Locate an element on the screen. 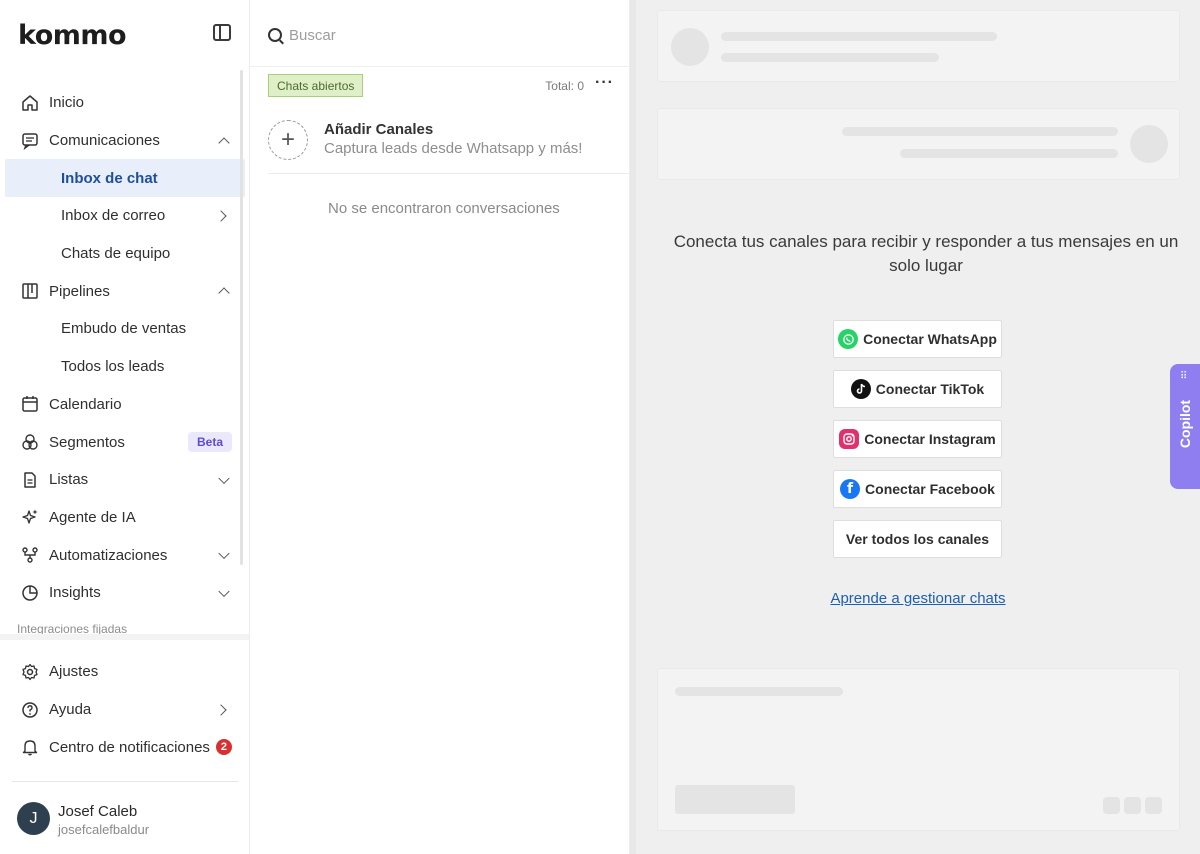 This screenshot has height=854, width=1200. sidebar-item-pipelines: Pipelines is located at coordinates (125, 291).